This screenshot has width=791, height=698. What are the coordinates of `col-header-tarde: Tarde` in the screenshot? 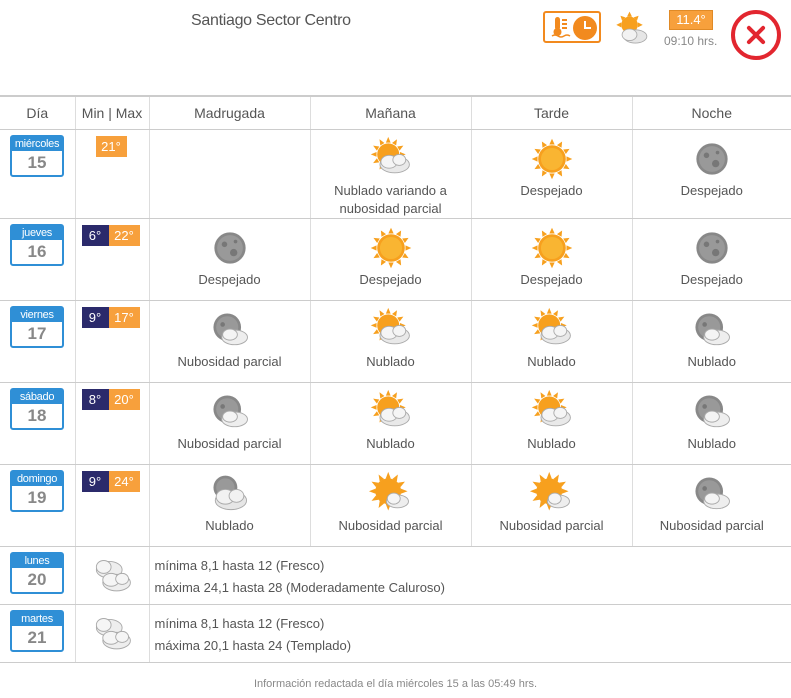 It's located at (551, 112).